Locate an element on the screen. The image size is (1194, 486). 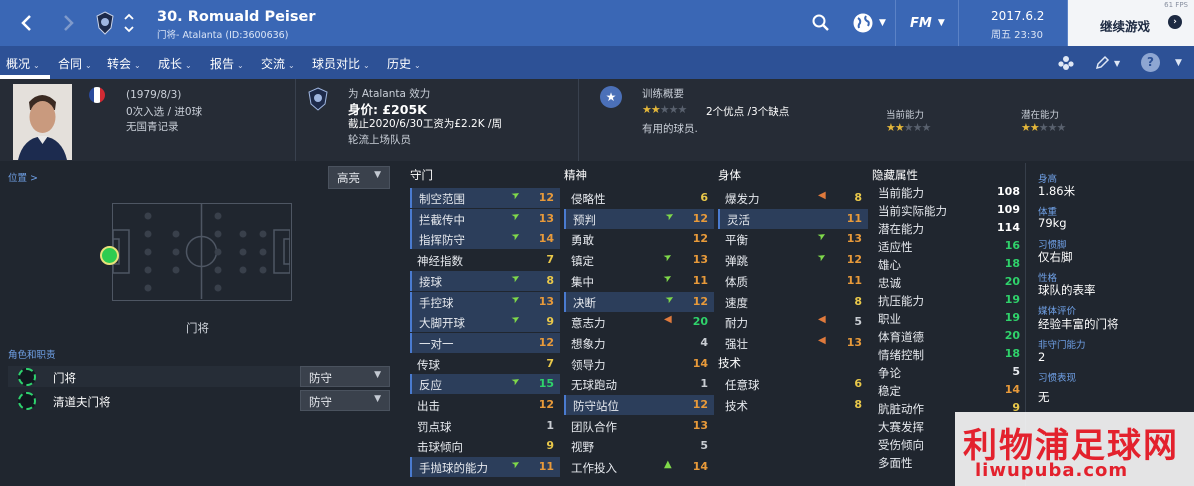
attribute-row: 视野 5 is located at coordinates (639, 446).